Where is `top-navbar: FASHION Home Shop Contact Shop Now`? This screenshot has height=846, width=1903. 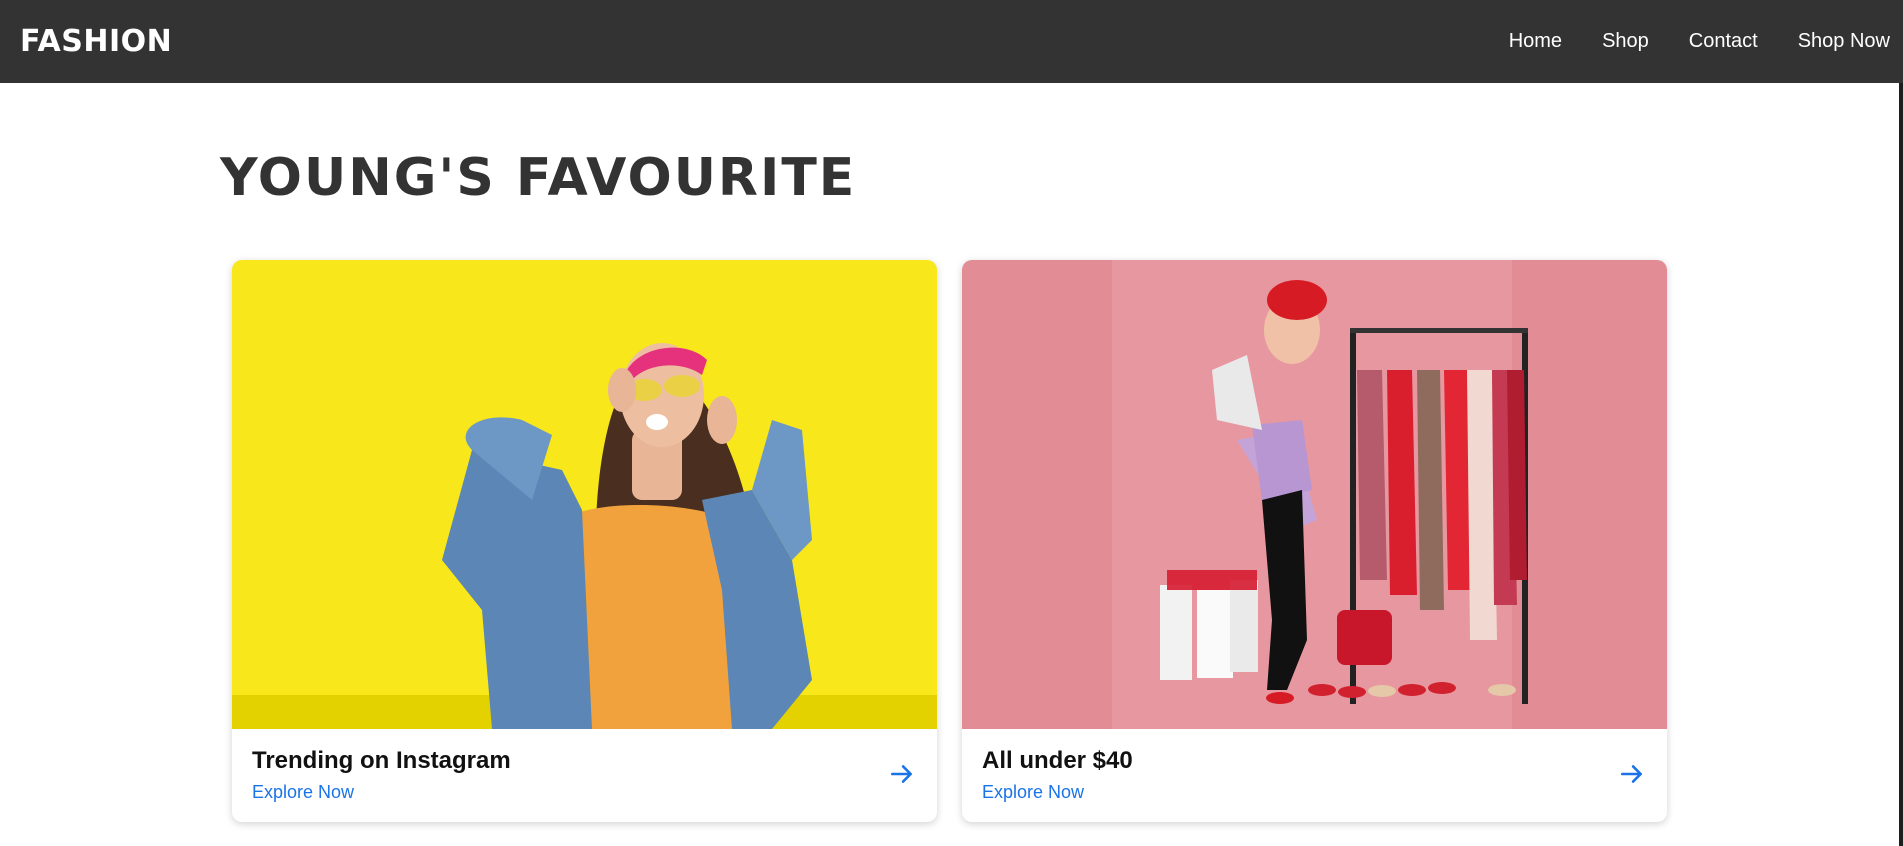 top-navbar: FASHION Home Shop Contact Shop Now is located at coordinates (951, 41).